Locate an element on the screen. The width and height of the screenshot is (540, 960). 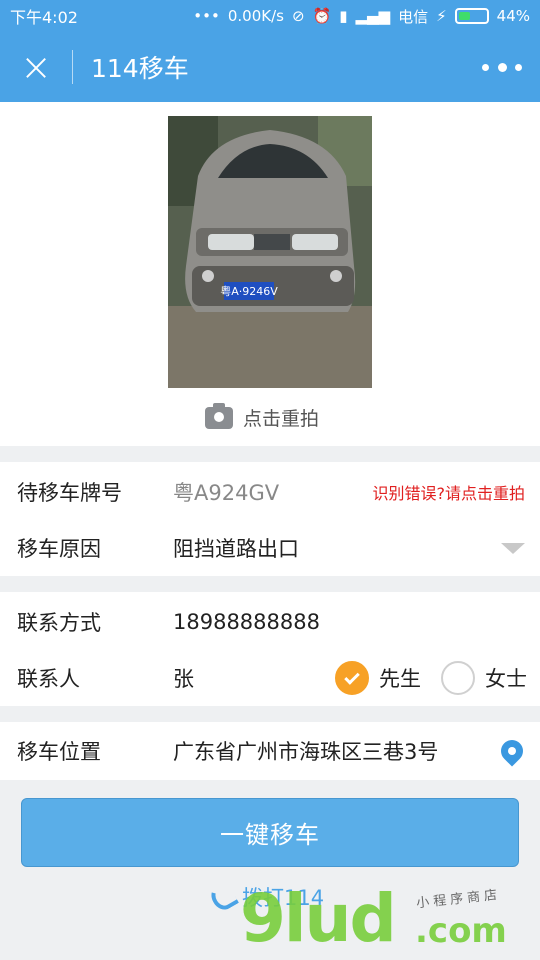
person-row: 联系人 先生 女士 is located at coordinates (270, 678).